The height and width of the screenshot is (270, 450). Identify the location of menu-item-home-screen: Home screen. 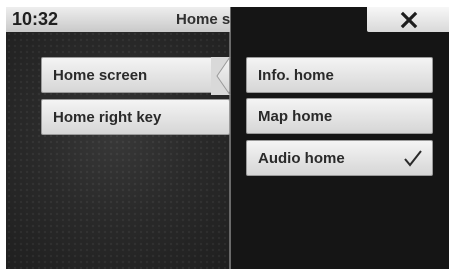
(135, 75).